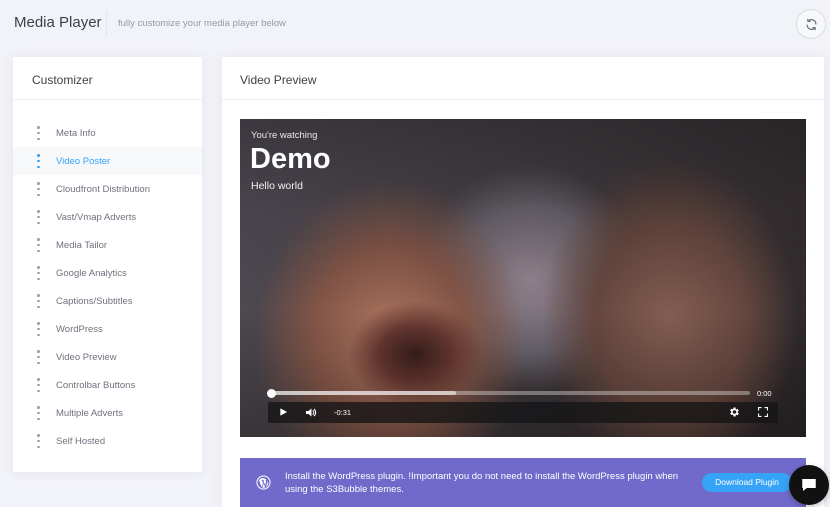  Describe the element at coordinates (106, 23) in the screenshot. I see `title-divider` at that location.